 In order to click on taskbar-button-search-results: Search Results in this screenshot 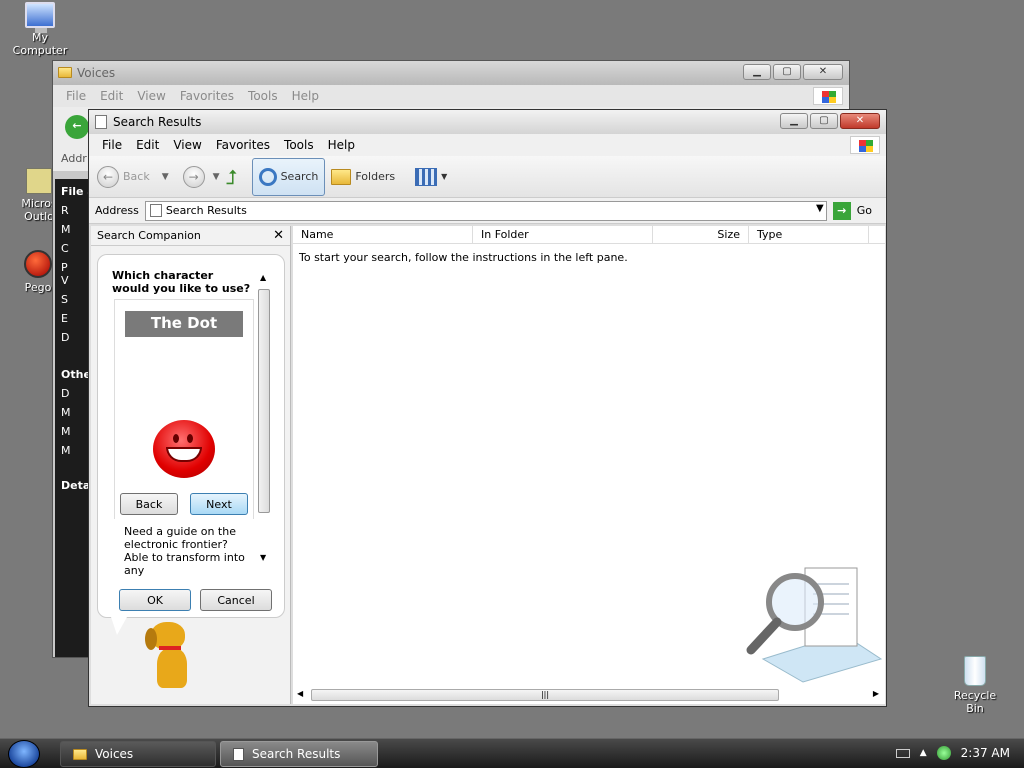, I will do `click(299, 754)`.